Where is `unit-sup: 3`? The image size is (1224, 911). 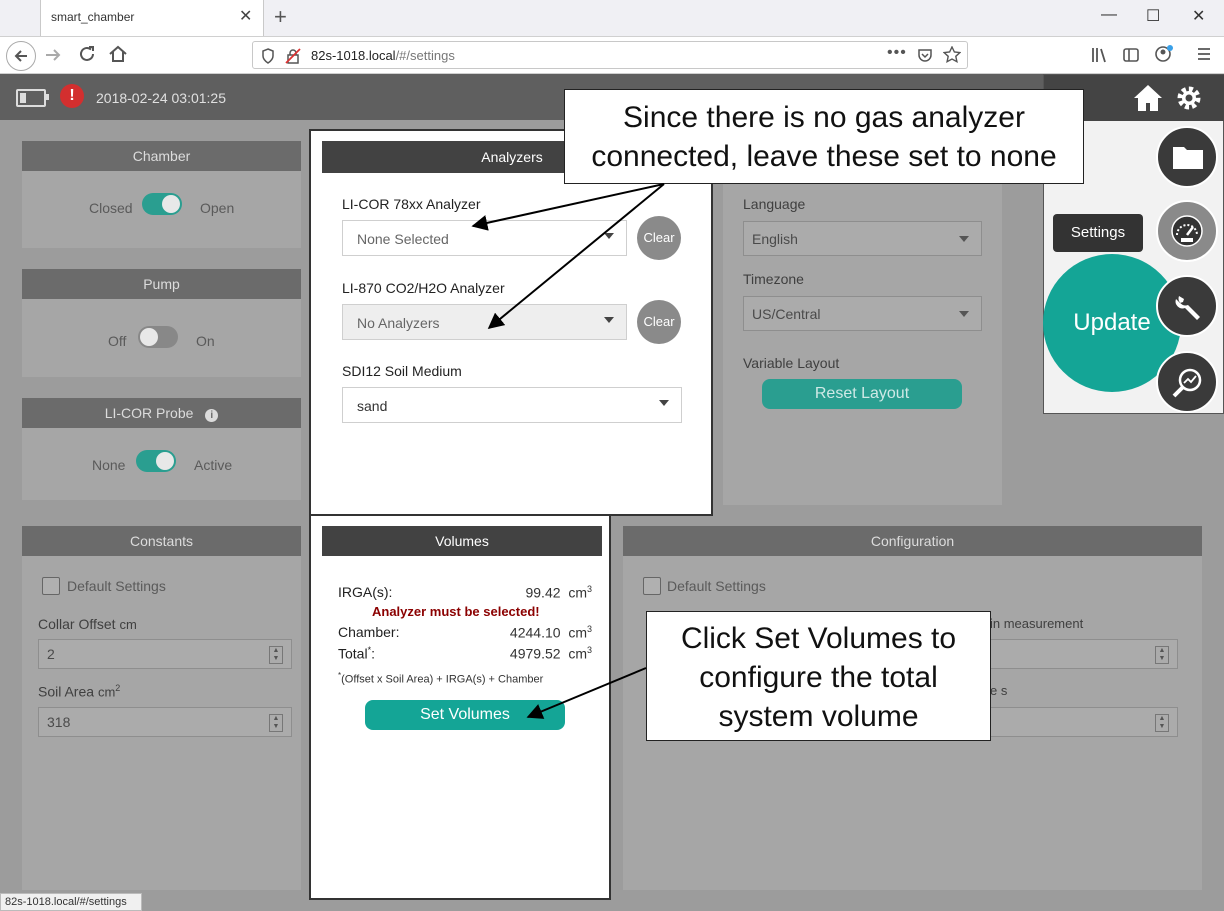 unit-sup: 3 is located at coordinates (589, 629).